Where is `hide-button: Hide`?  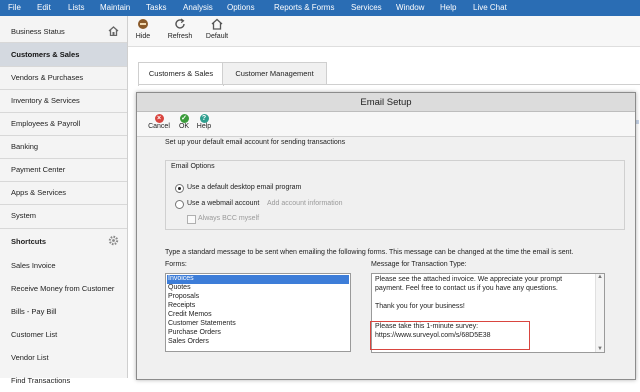
hide-button: Hide is located at coordinates (143, 29).